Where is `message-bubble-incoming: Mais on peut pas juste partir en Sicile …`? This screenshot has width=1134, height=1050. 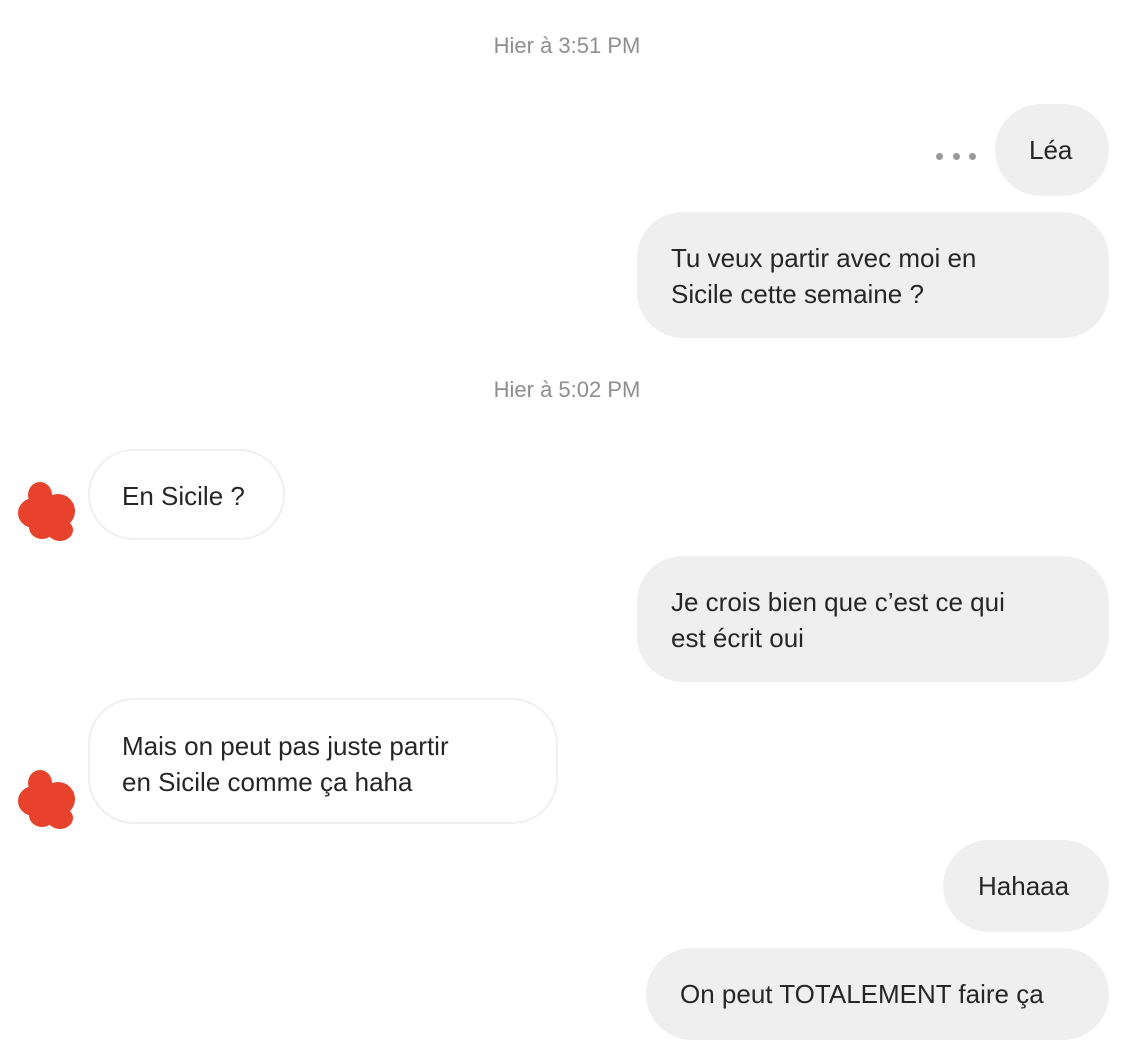
message-bubble-incoming: Mais on peut pas juste partir en Sicile … is located at coordinates (323, 761).